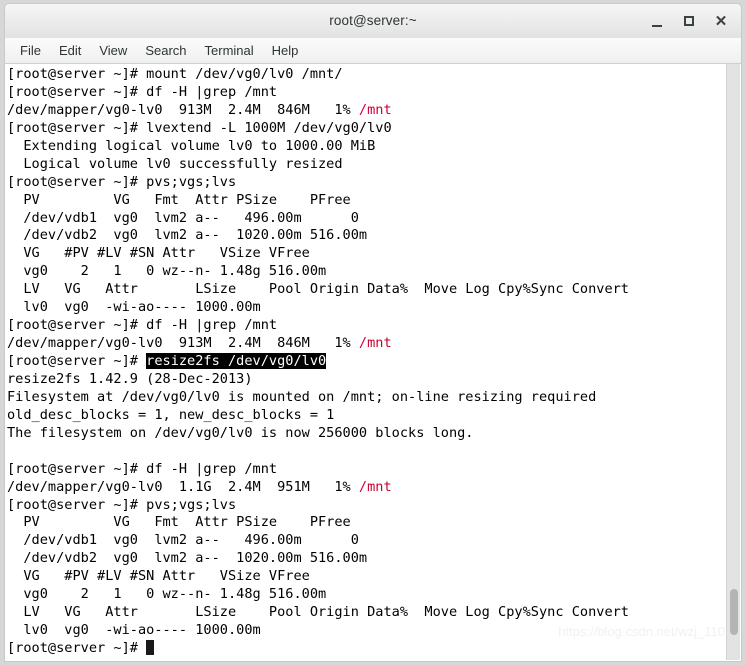 This screenshot has width=746, height=665. What do you see at coordinates (733, 362) in the screenshot?
I see `vertical-scrollbar` at bounding box center [733, 362].